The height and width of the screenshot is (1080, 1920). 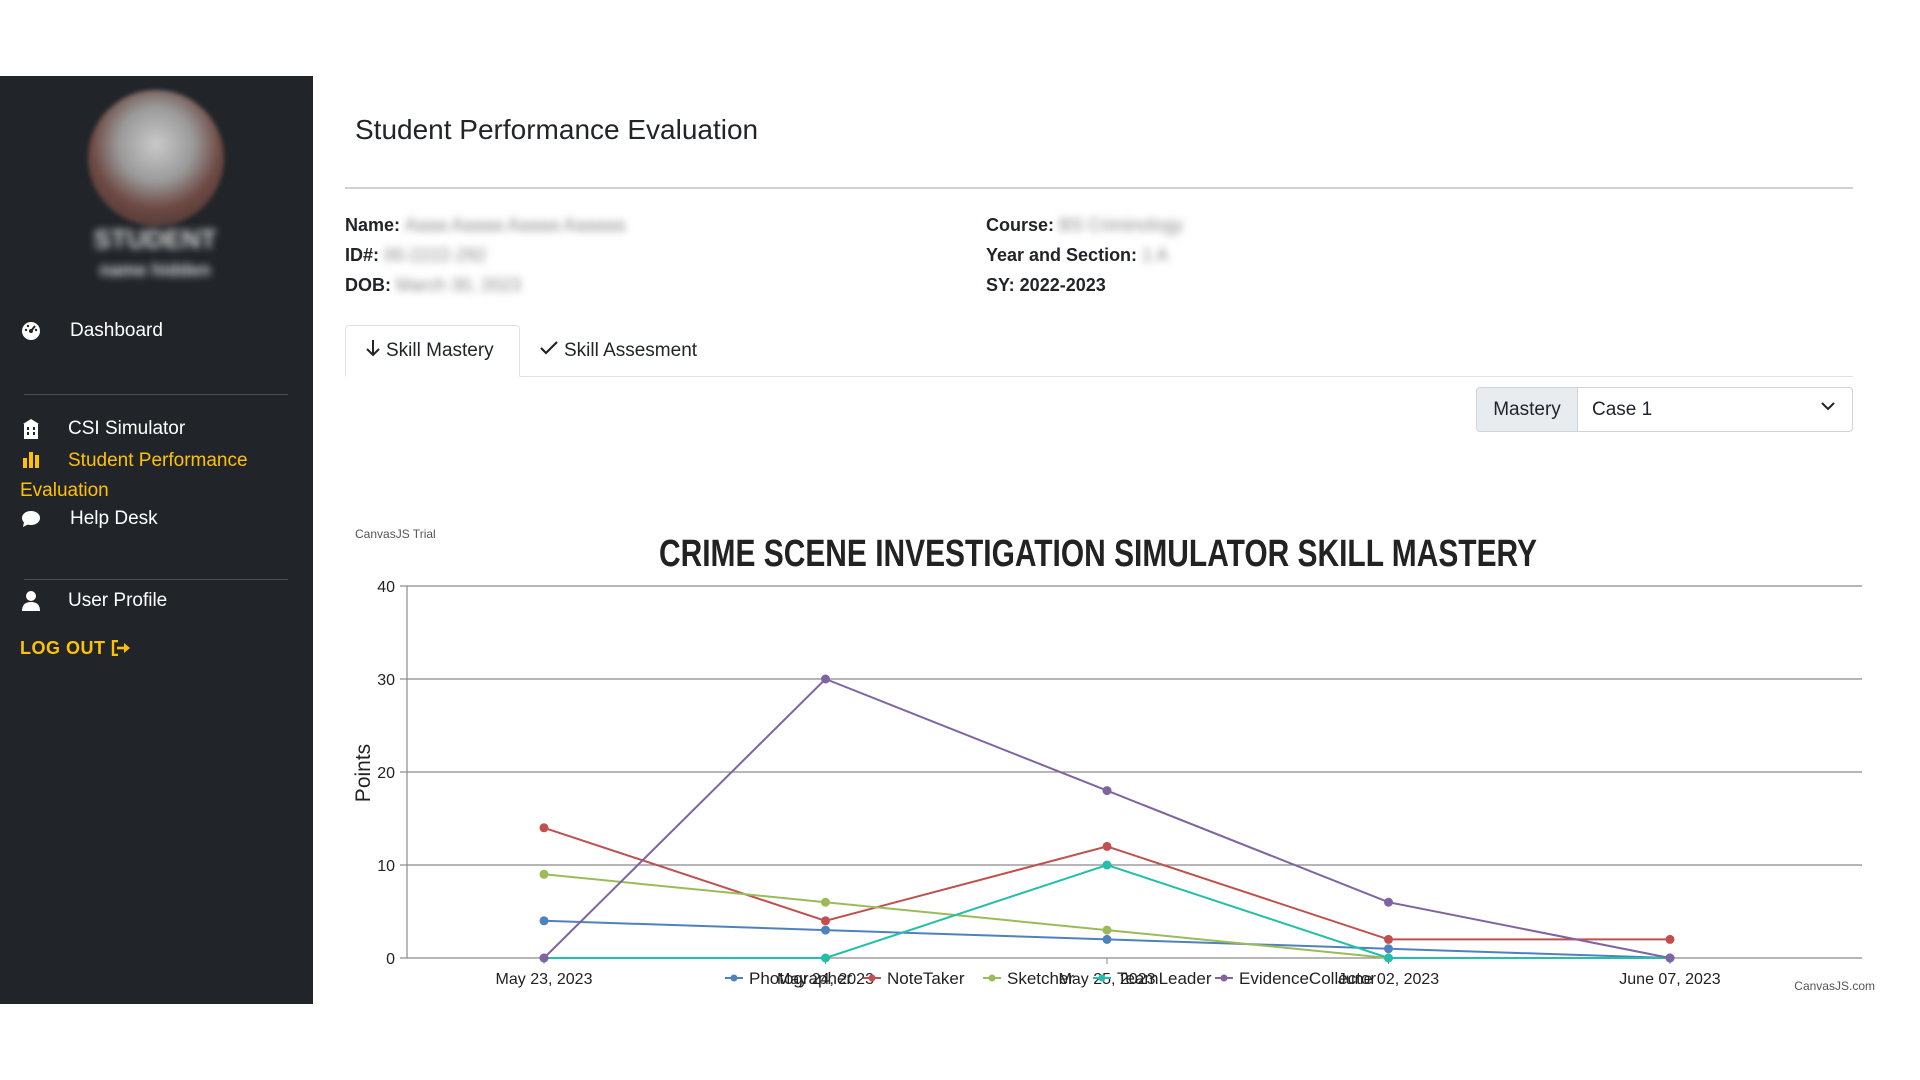 What do you see at coordinates (31, 429) in the screenshot?
I see `building-icon` at bounding box center [31, 429].